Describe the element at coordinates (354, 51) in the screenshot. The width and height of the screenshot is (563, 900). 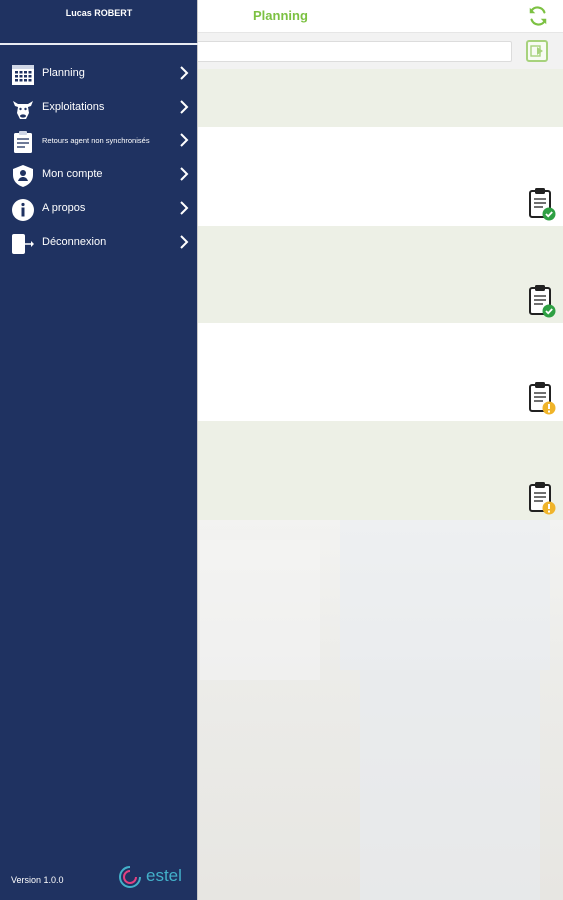
I see `search-input` at that location.